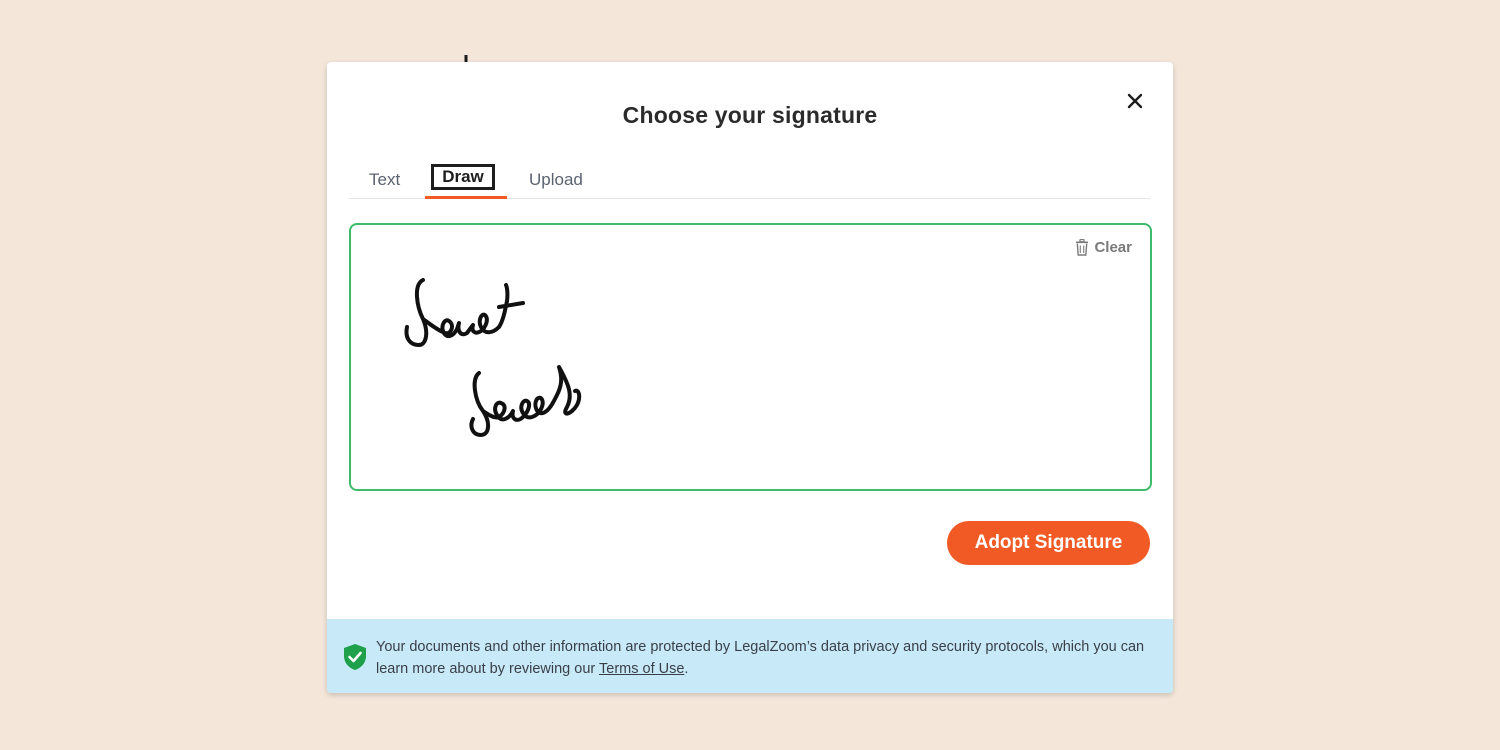  Describe the element at coordinates (466, 197) in the screenshot. I see `active-tab-indicator` at that location.